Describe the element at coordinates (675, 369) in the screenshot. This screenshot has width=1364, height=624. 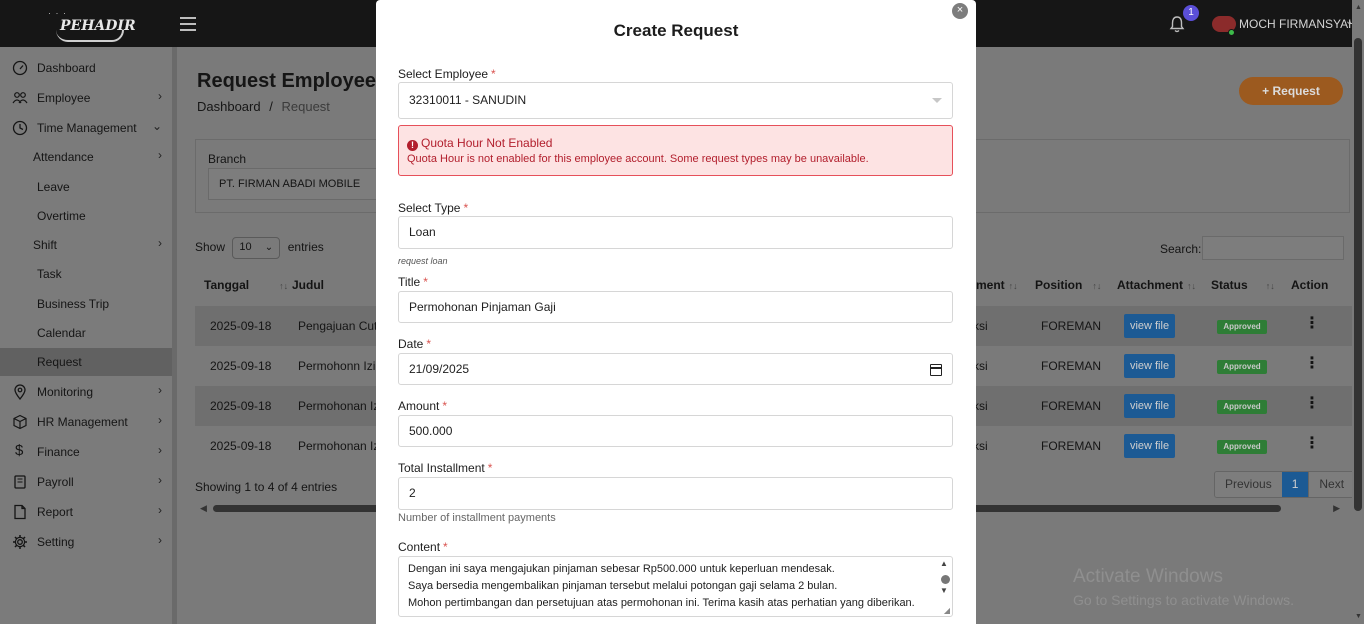
I see `date-input: 21/09/2025` at that location.